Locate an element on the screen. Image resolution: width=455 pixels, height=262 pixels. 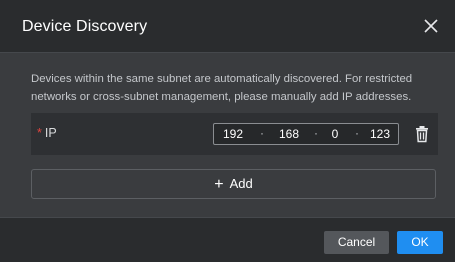
trash-icon is located at coordinates (422, 134).